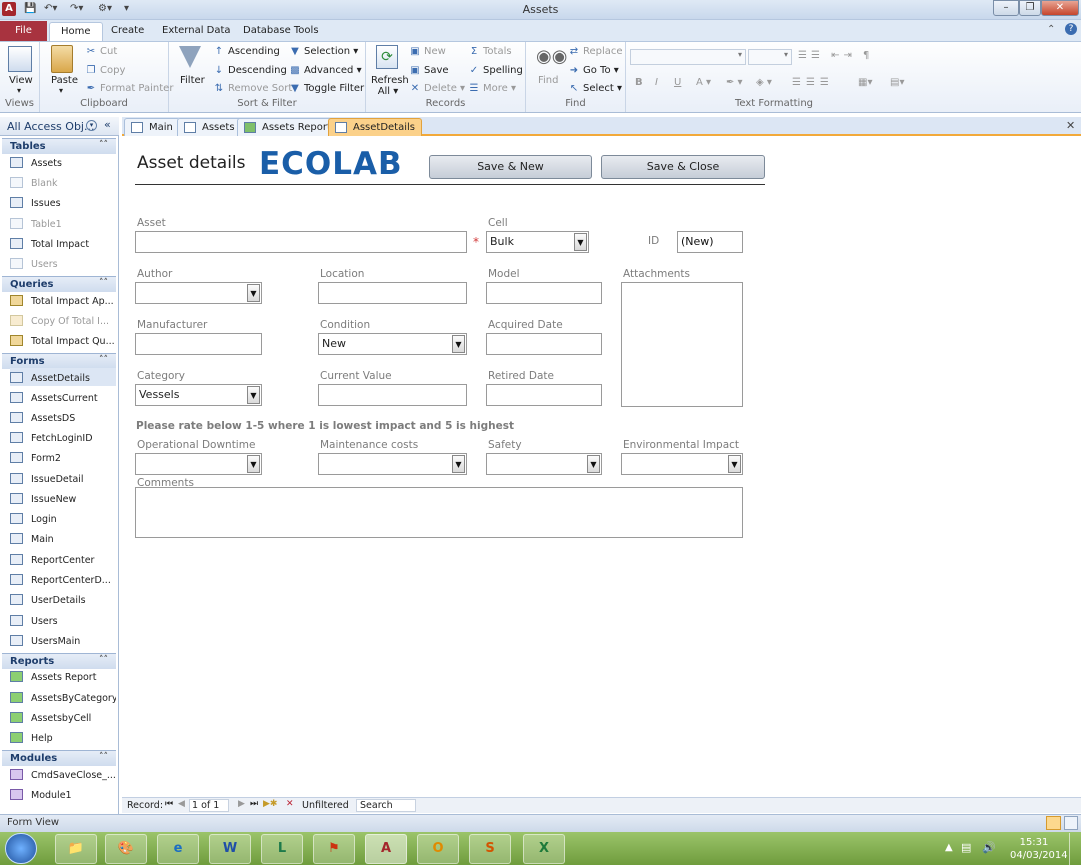 The height and width of the screenshot is (865, 1081). Describe the element at coordinates (595, 88) in the screenshot. I see `select-button: ↖ Select ▾` at that location.